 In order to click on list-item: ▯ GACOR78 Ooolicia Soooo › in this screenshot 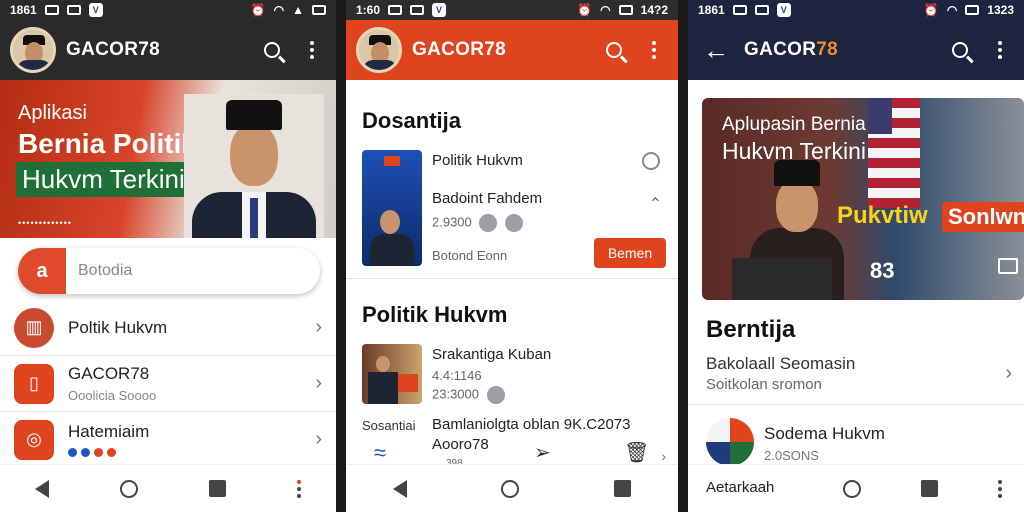, I will do `click(168, 384)`.